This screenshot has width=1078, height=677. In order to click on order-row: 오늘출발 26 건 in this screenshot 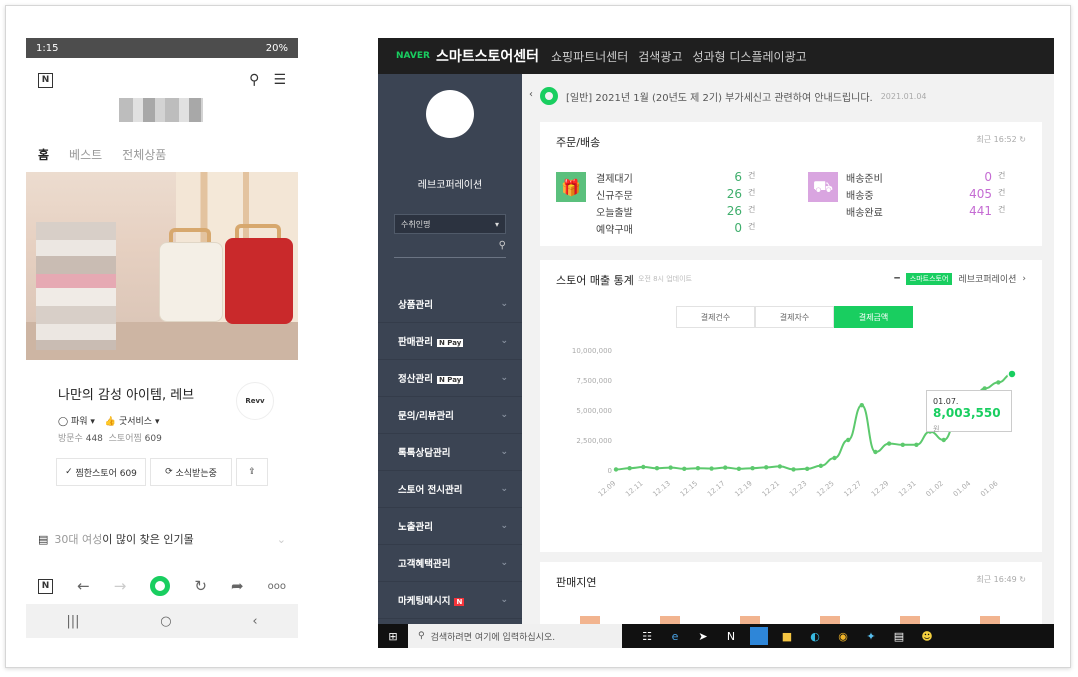, I will do `click(676, 211)`.